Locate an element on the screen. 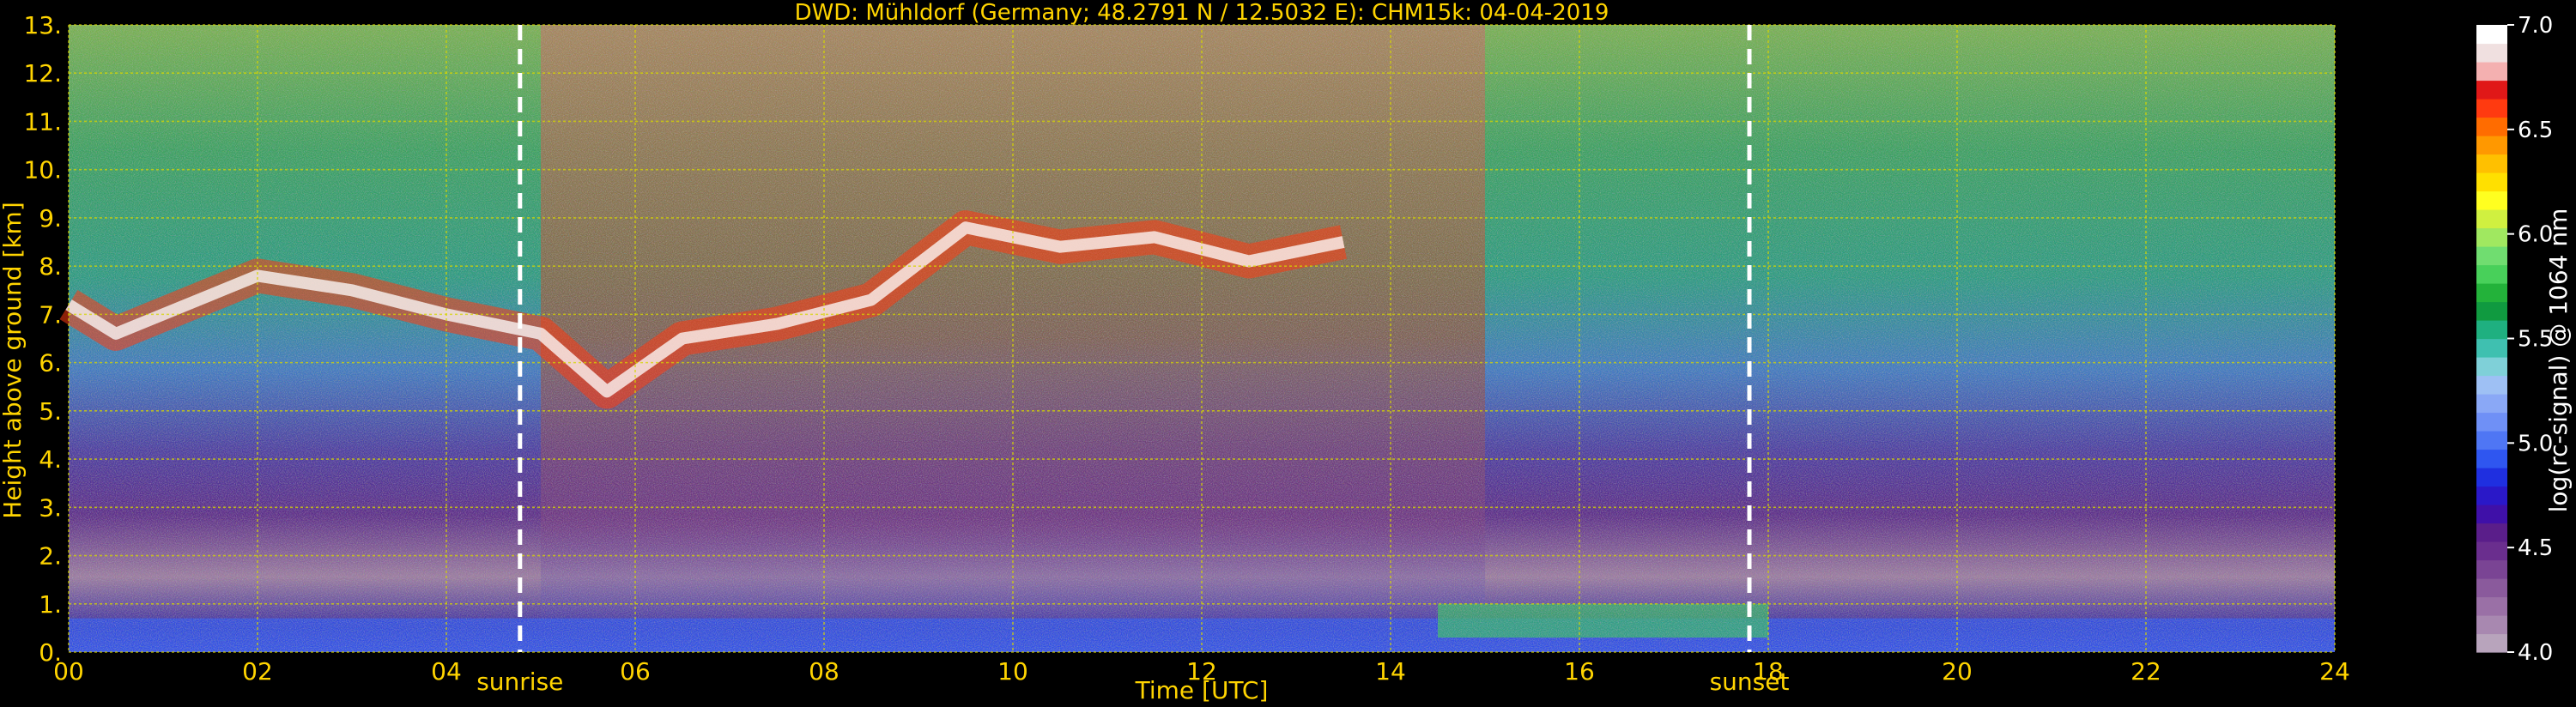  colorbar-tick-label: 6.5 is located at coordinates (2535, 130).